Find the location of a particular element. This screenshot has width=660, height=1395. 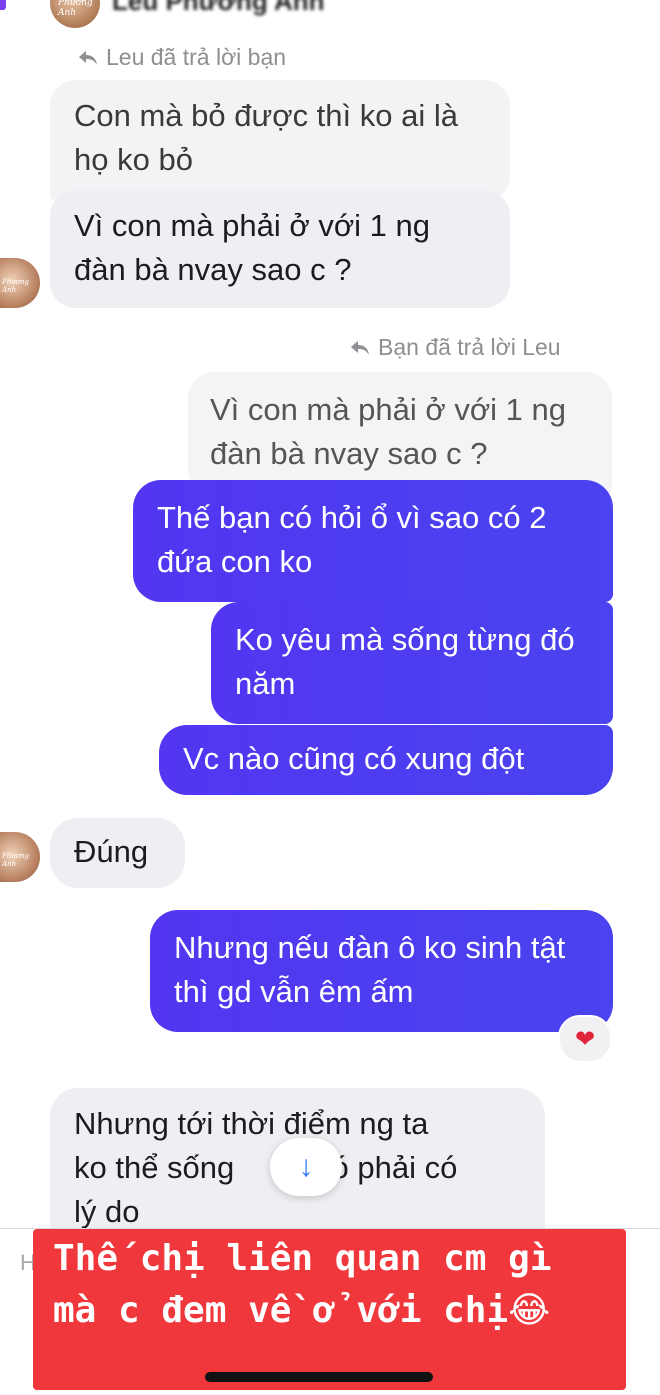

contact-avatar: Phương Anh is located at coordinates (75, 14).